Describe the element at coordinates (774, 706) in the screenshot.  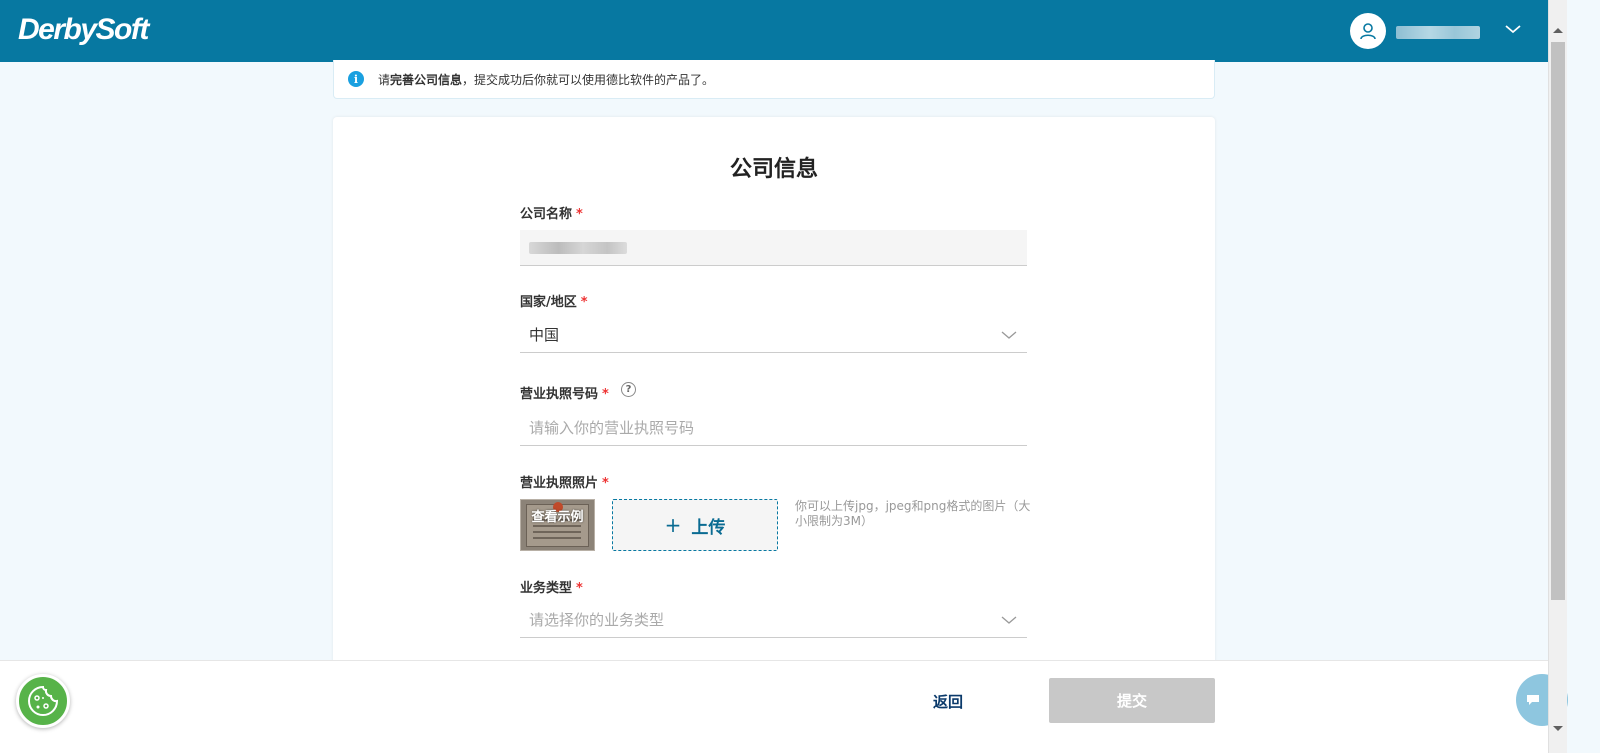
I see `form-footer-bar: 返回 提交` at that location.